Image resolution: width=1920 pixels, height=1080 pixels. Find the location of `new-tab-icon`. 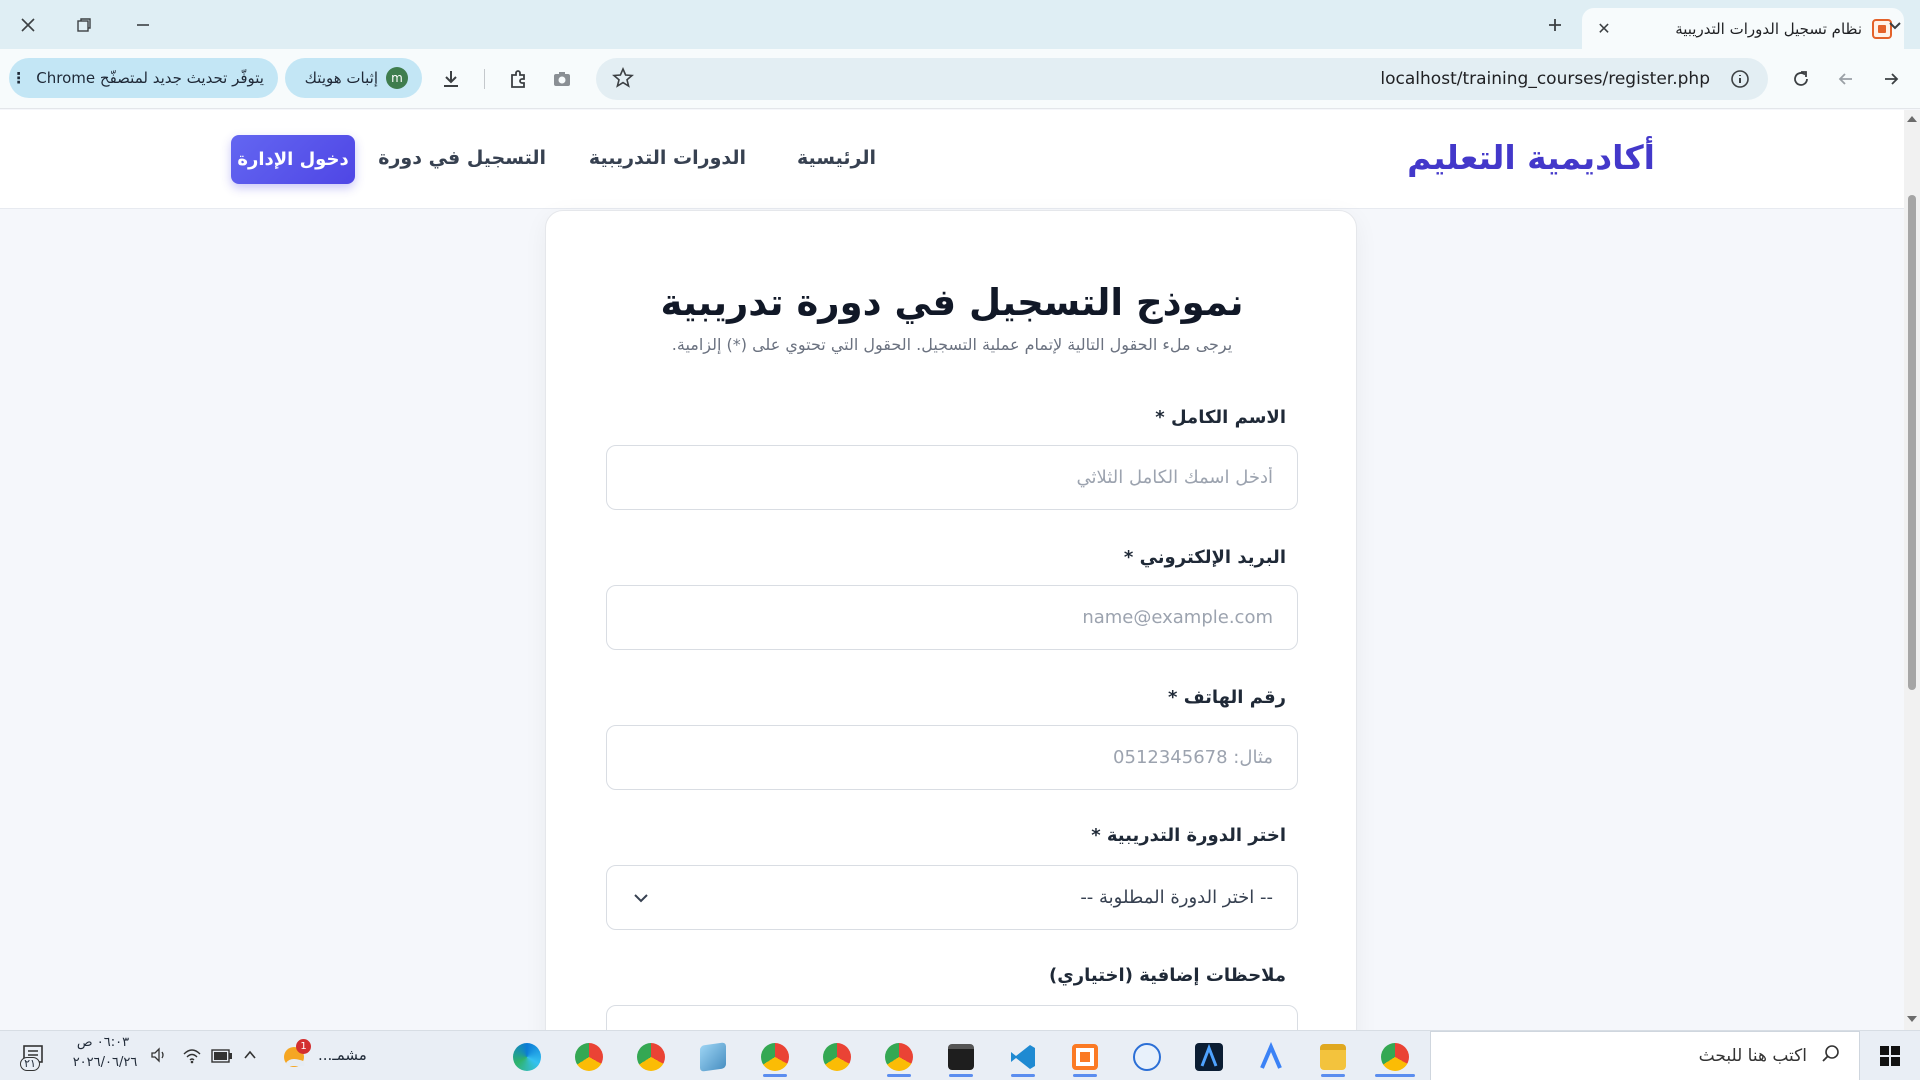

new-tab-icon is located at coordinates (1555, 25).